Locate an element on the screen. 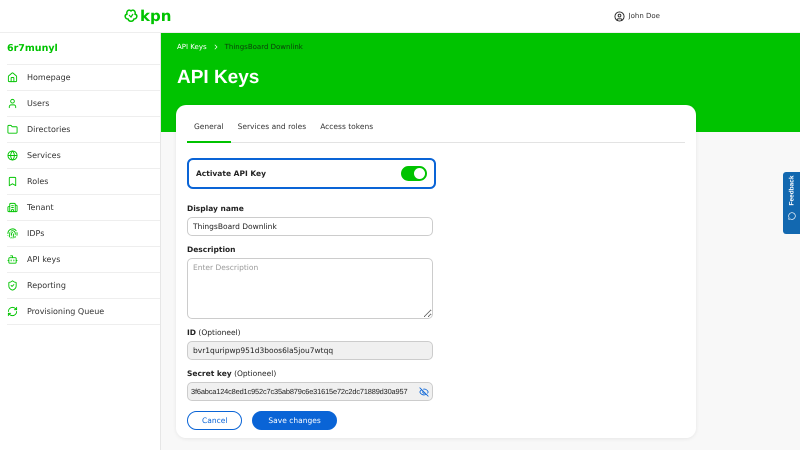 This screenshot has width=800, height=450. sidebar-item: Services is located at coordinates (83, 156).